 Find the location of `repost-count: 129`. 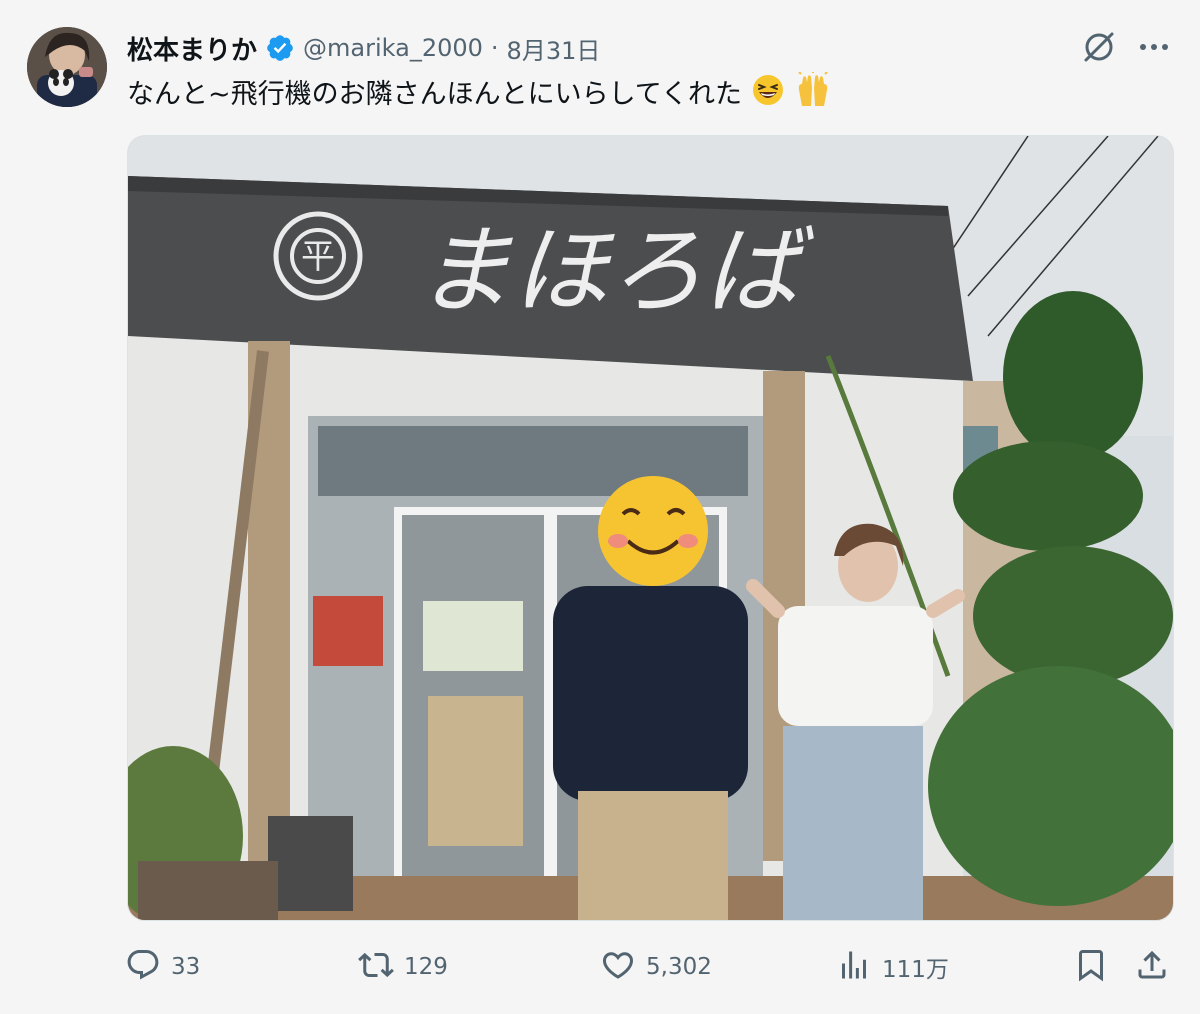

repost-count: 129 is located at coordinates (426, 967).